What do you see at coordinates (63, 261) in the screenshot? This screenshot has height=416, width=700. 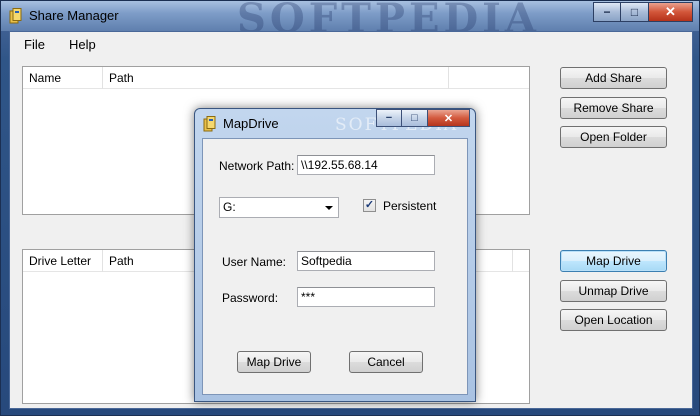 I see `column-drive-letter: Drive Letter` at bounding box center [63, 261].